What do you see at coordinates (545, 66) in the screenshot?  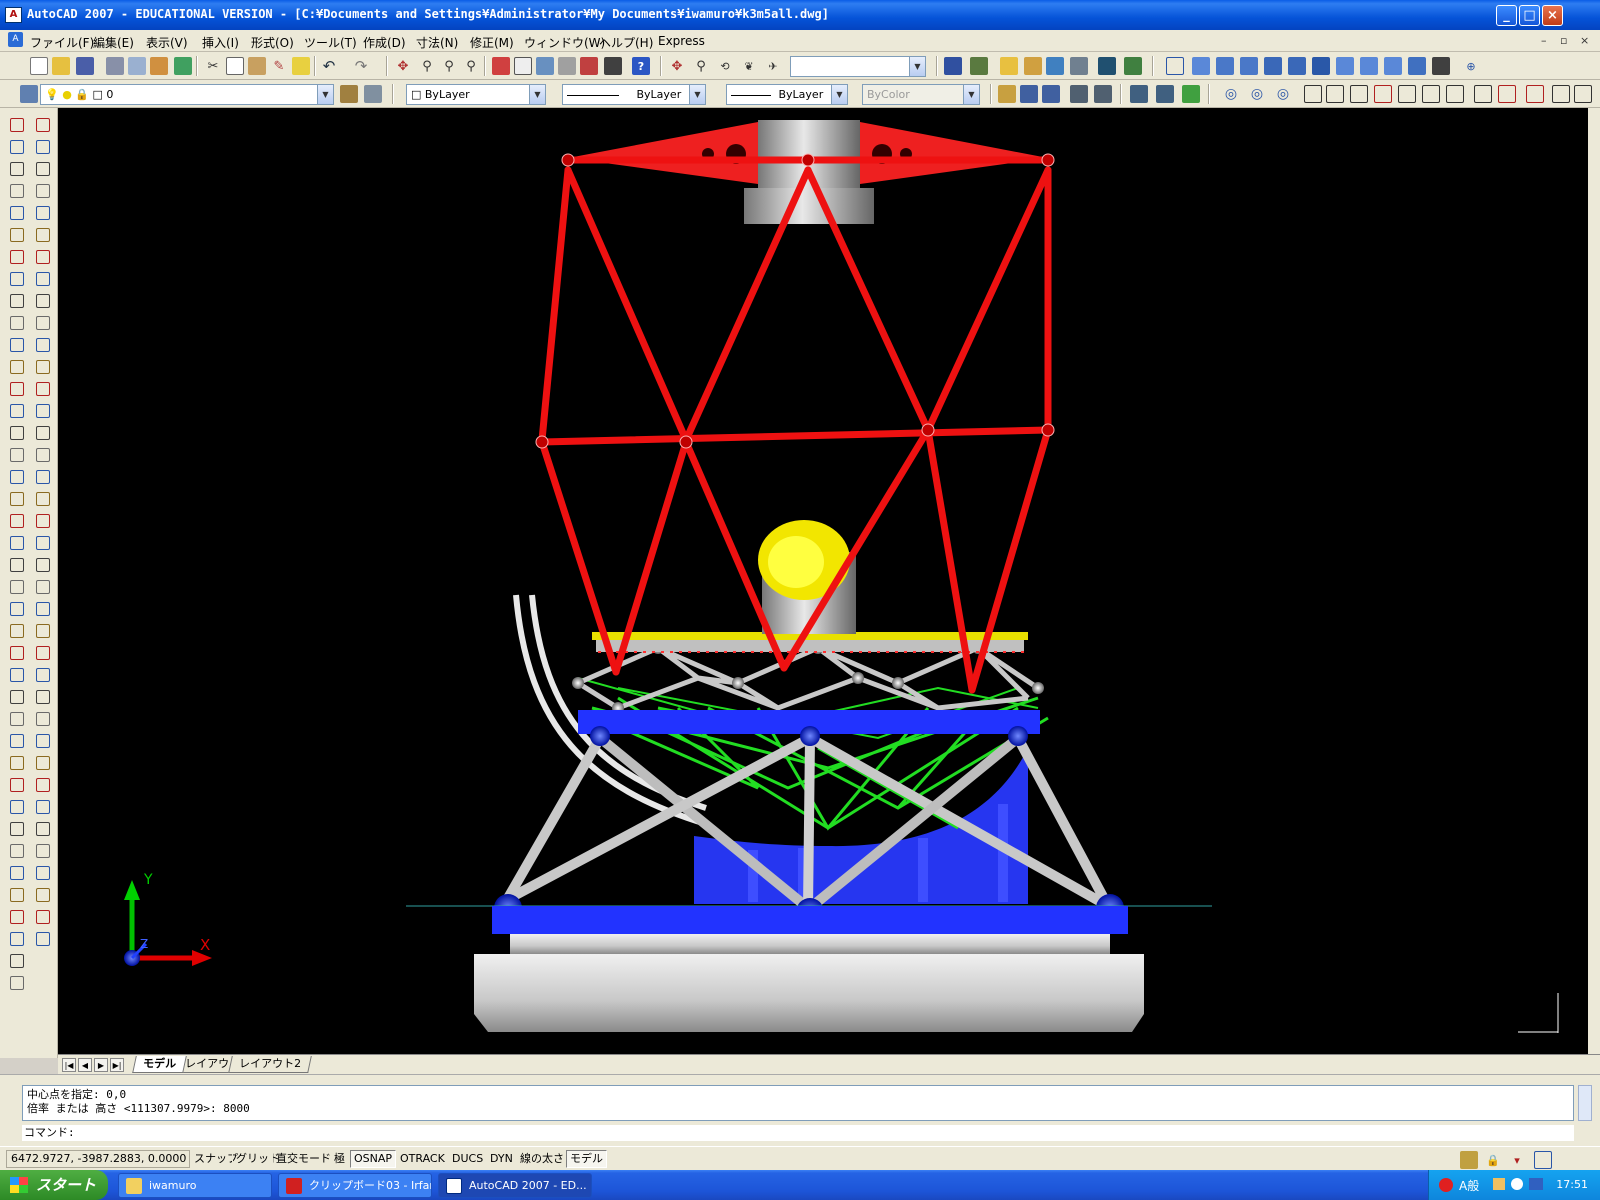 I see `tool-palettes-icon` at bounding box center [545, 66].